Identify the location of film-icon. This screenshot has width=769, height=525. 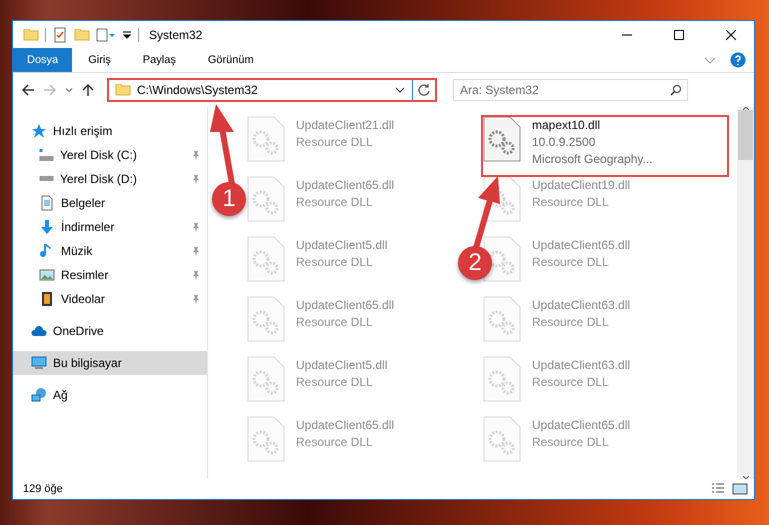
(47, 299).